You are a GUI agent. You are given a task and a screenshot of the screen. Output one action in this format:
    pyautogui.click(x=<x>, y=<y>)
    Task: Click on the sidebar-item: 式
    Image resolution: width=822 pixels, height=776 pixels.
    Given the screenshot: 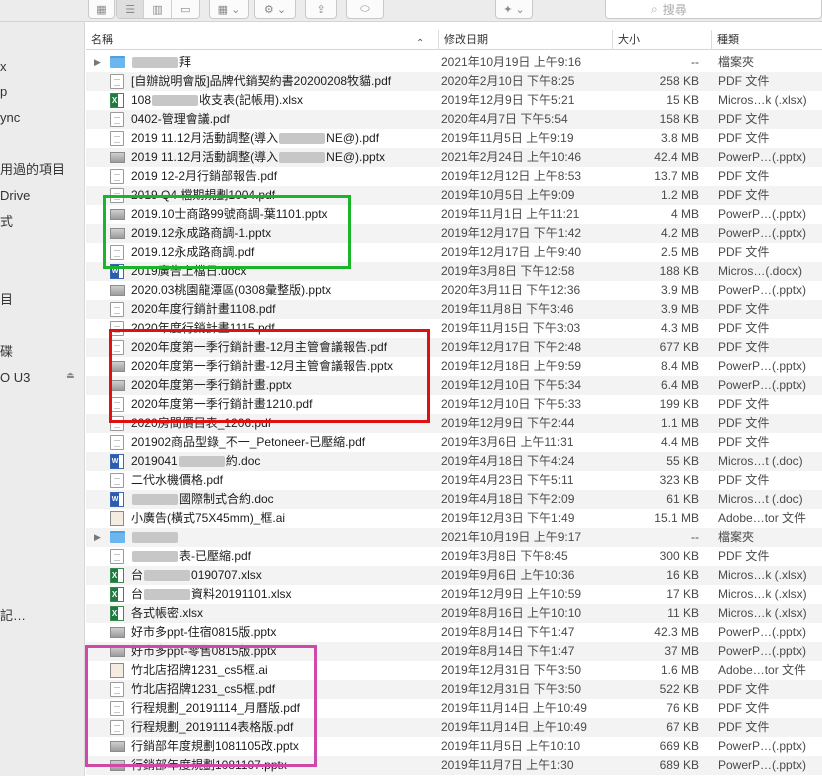 What is the action you would take?
    pyautogui.click(x=6, y=222)
    